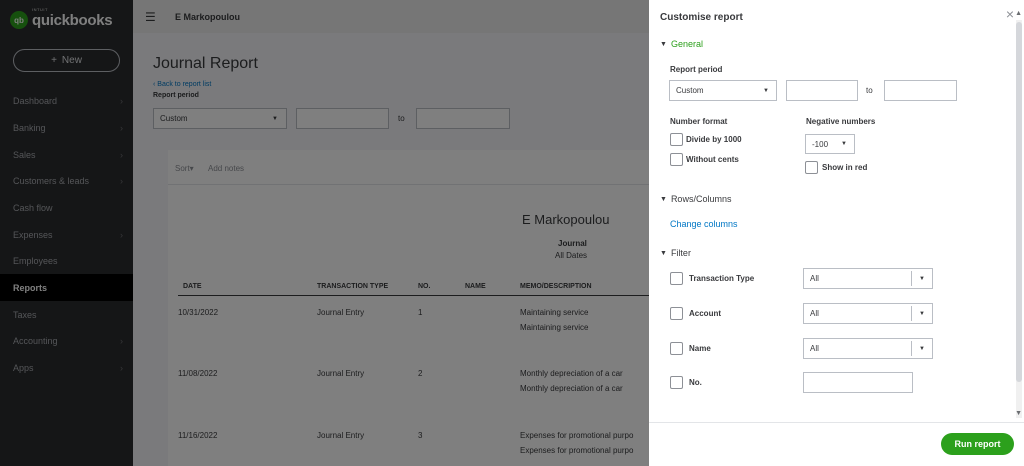 The image size is (1024, 466). What do you see at coordinates (676, 348) in the screenshot?
I see `name-filter-checkbox` at bounding box center [676, 348].